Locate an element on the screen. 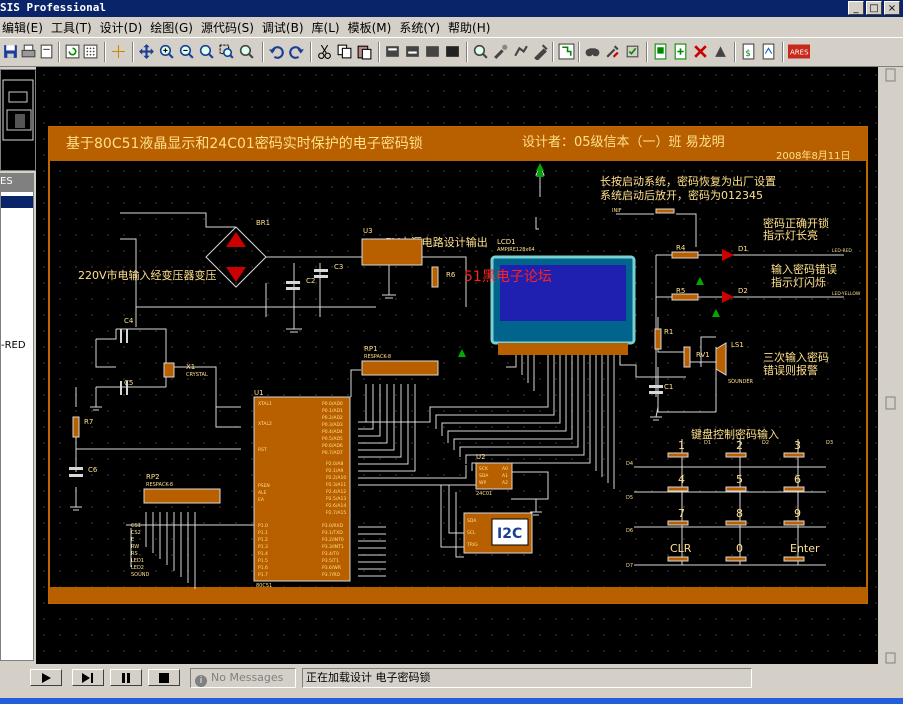  reset-button is located at coordinates (665, 211).